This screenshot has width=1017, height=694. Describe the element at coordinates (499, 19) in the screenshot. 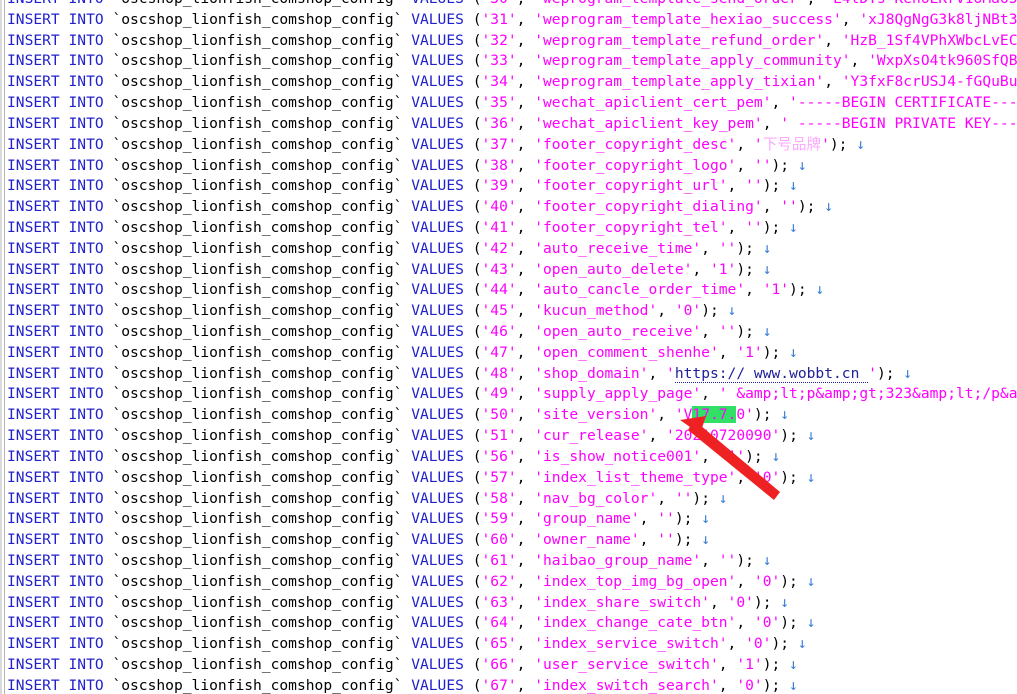

I see `row-id-value: '31'` at that location.